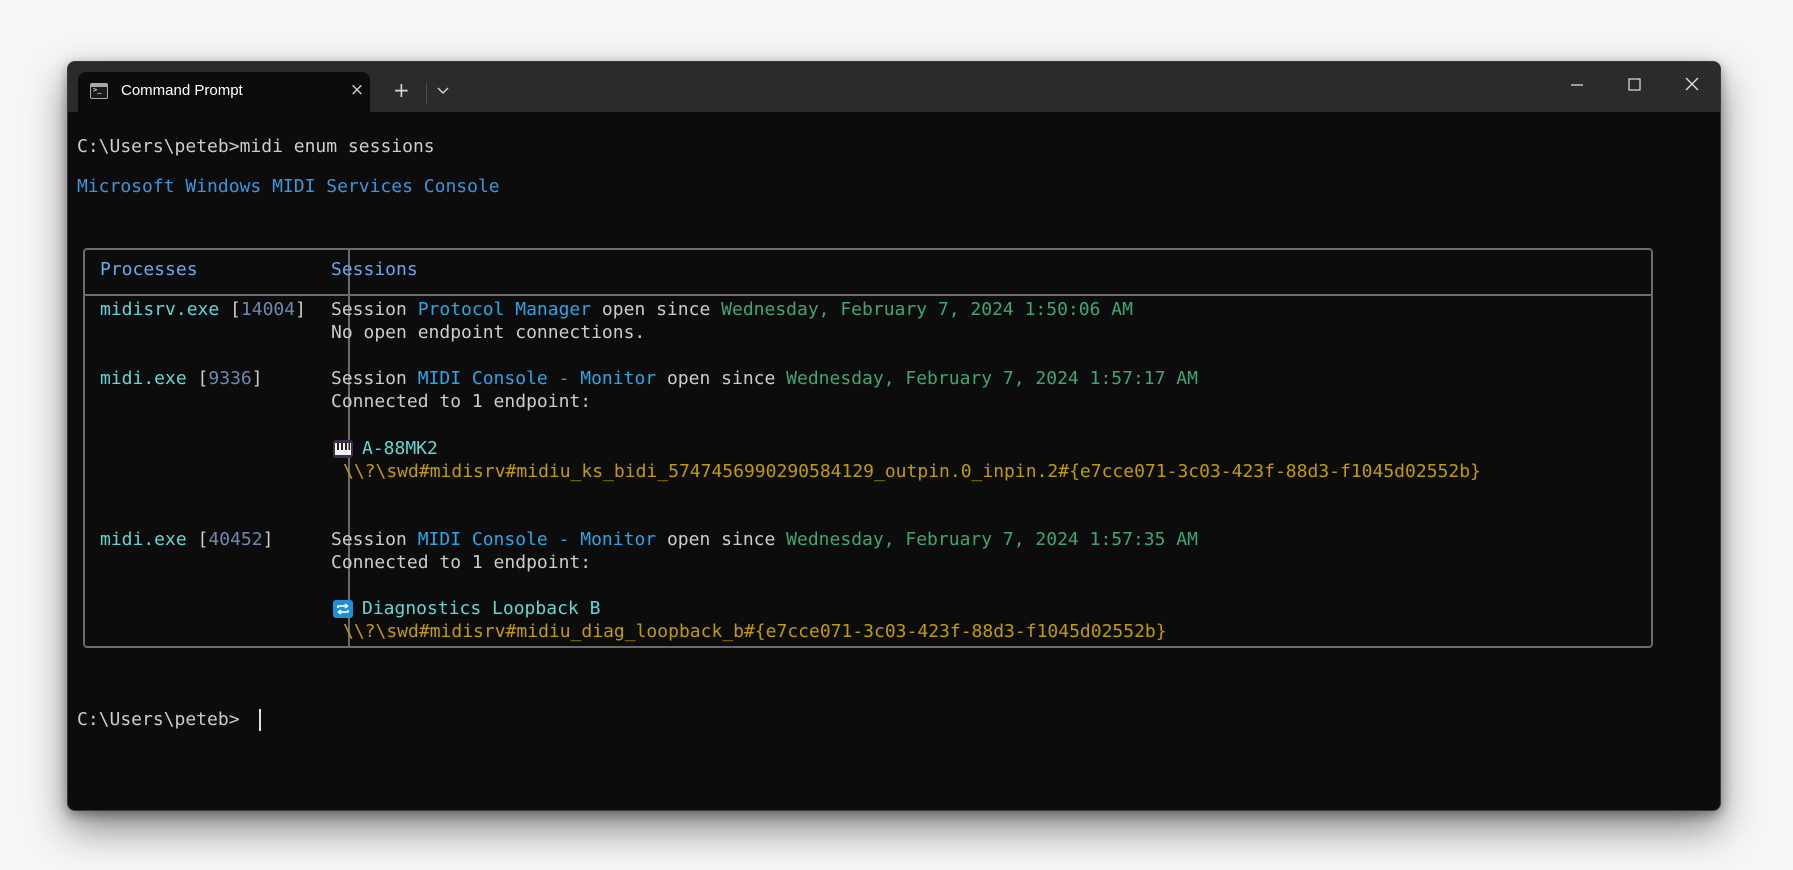 The image size is (1793, 870). Describe the element at coordinates (158, 719) in the screenshot. I see `final-prompt: C:\Users\peteb>` at that location.